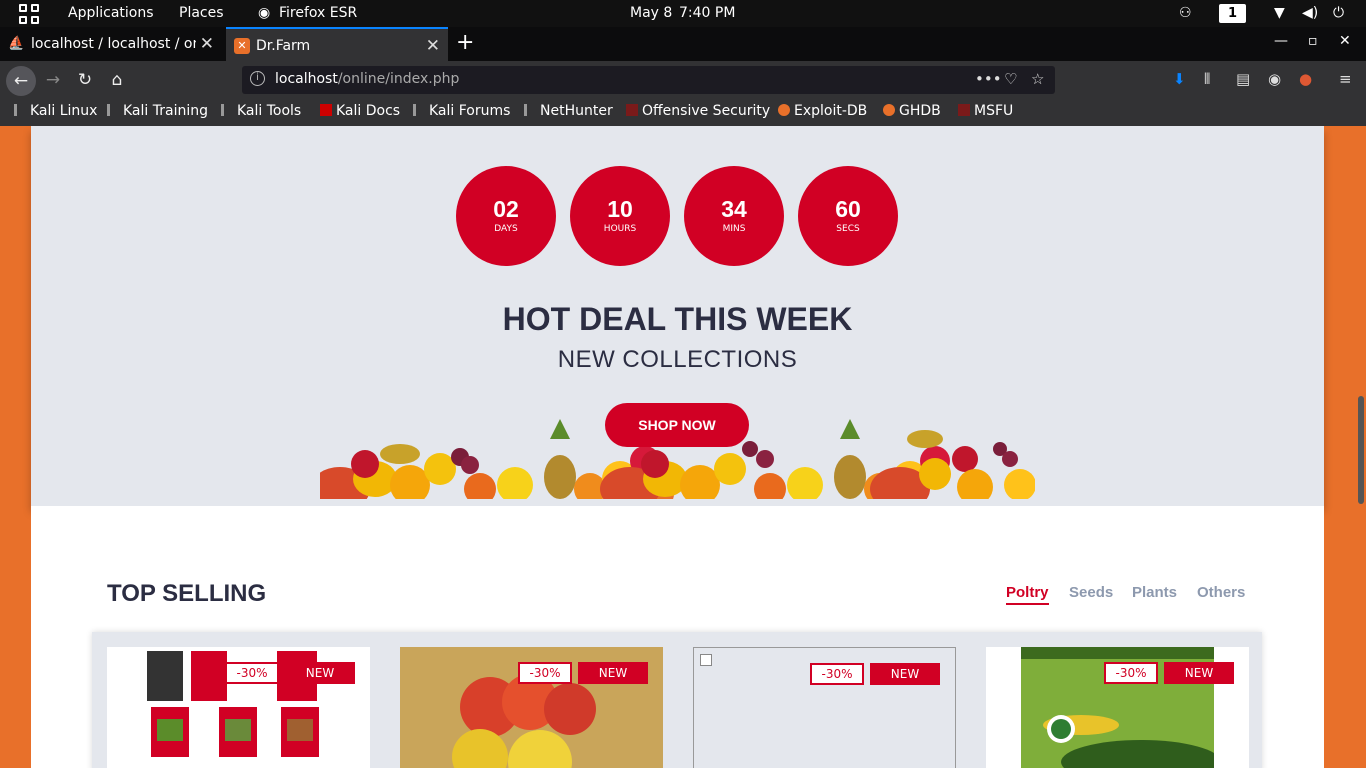 The height and width of the screenshot is (768, 1366). Describe the element at coordinates (848, 229) in the screenshot. I see `countdown-unit: Secs` at that location.